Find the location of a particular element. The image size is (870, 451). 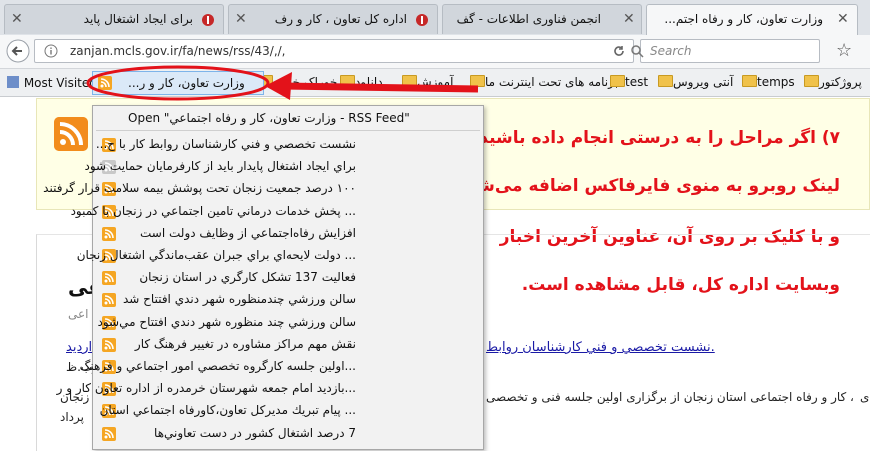

arrow-head-icon is located at coordinates (278, 86).